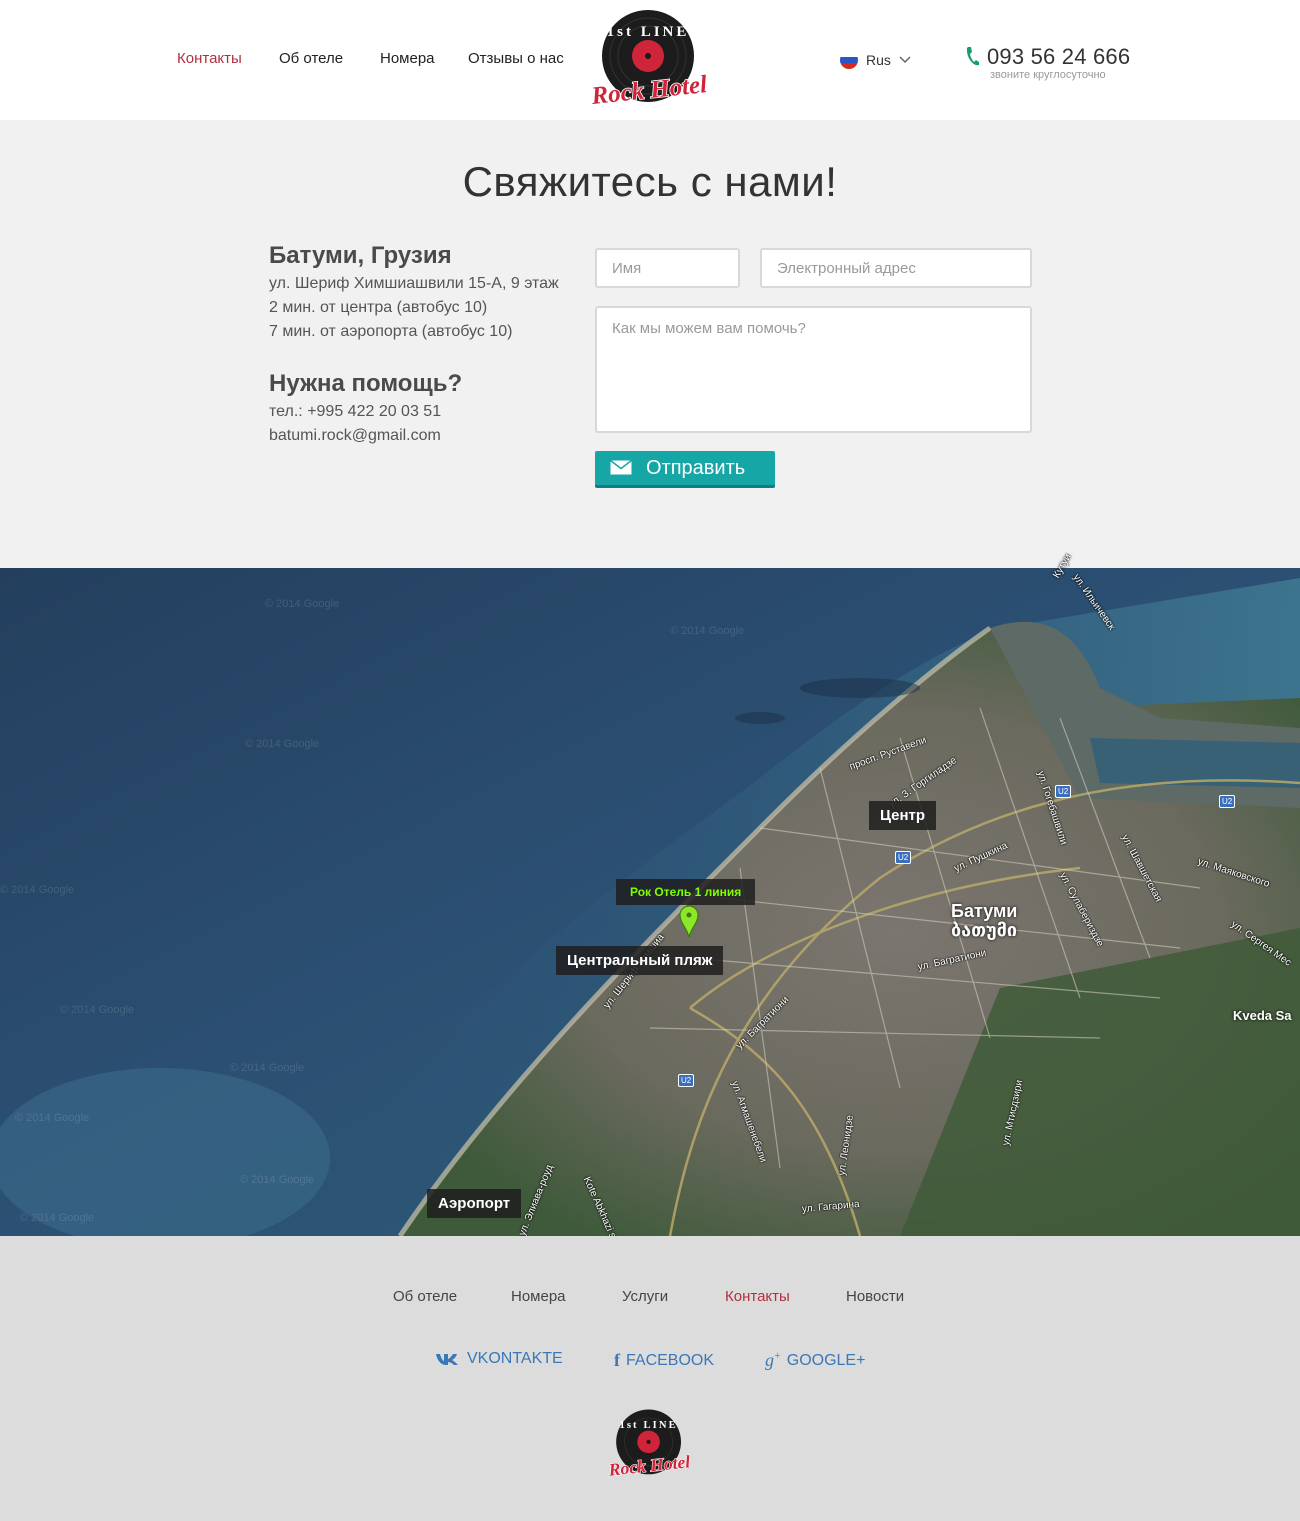 This screenshot has height=1521, width=1300. I want to click on rock-hotel-logo: 1st LINE Rock Hotel, so click(650, 59).